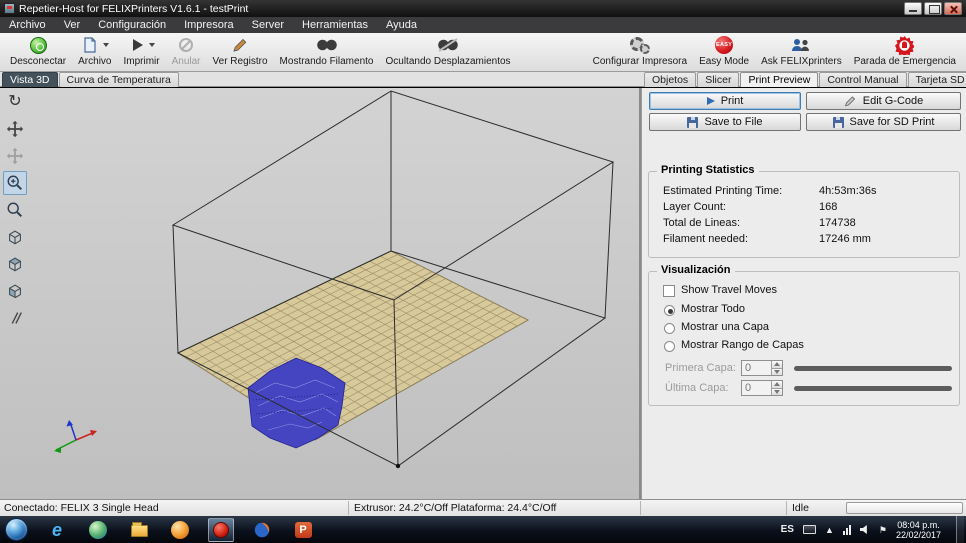  I want to click on start-button, so click(16, 529).